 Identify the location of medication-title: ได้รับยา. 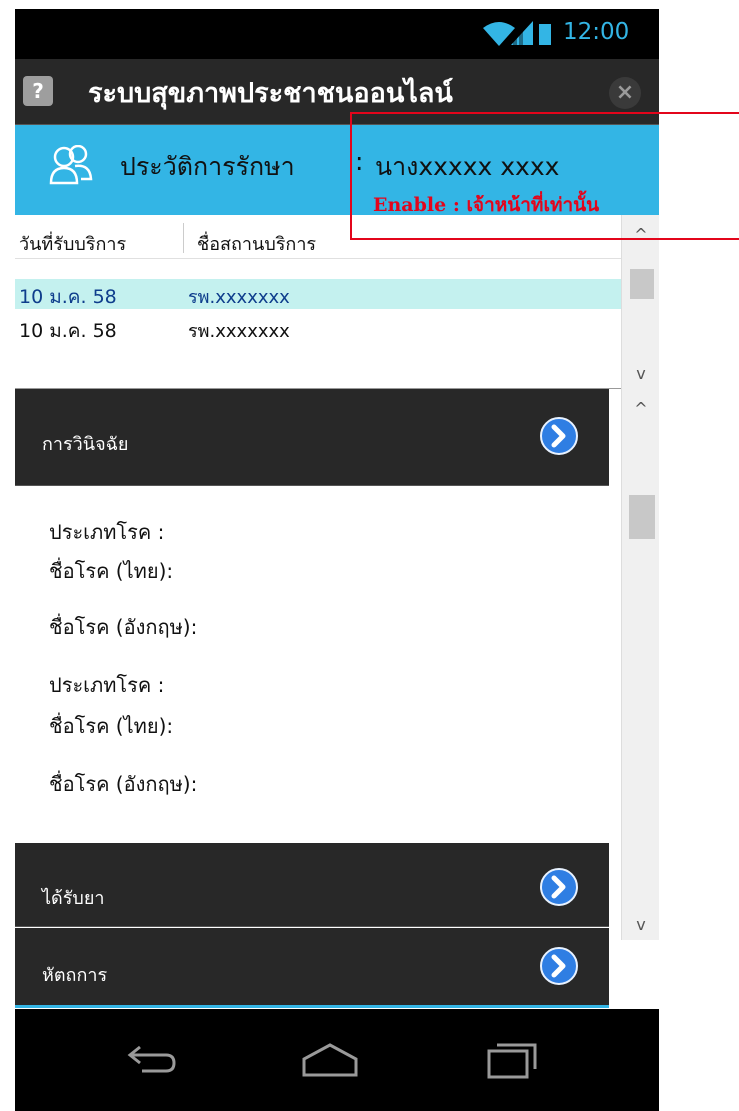
(73, 898).